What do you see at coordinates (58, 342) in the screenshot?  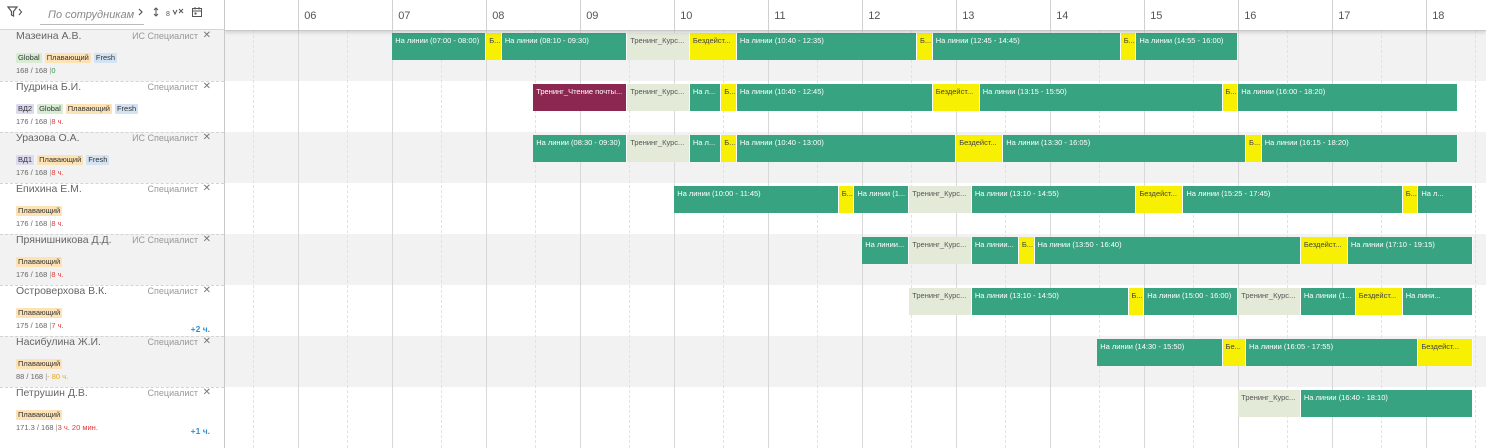 I see `employee-name: Насибулина Ж.И.` at bounding box center [58, 342].